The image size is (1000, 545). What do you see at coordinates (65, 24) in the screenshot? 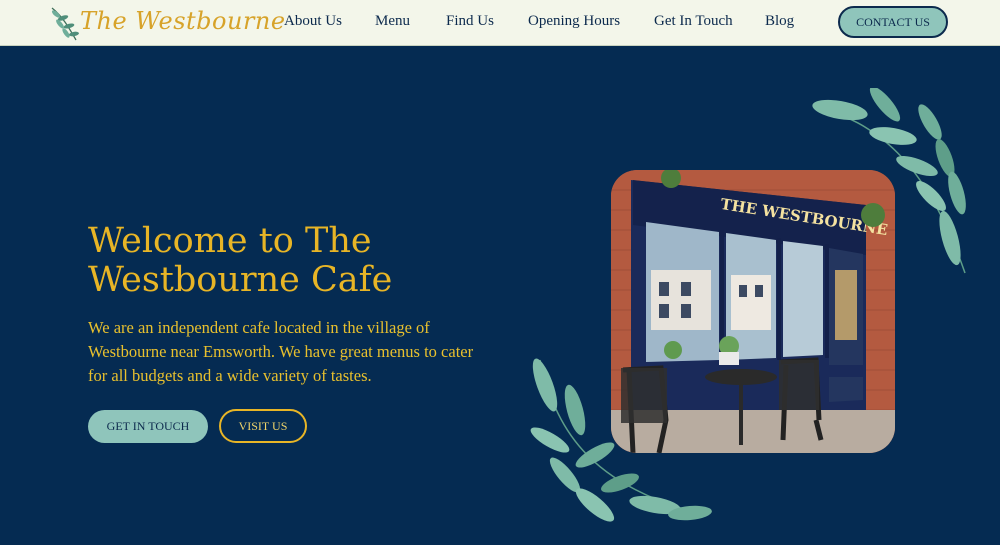
I see `leaf-sprig-icon` at bounding box center [65, 24].